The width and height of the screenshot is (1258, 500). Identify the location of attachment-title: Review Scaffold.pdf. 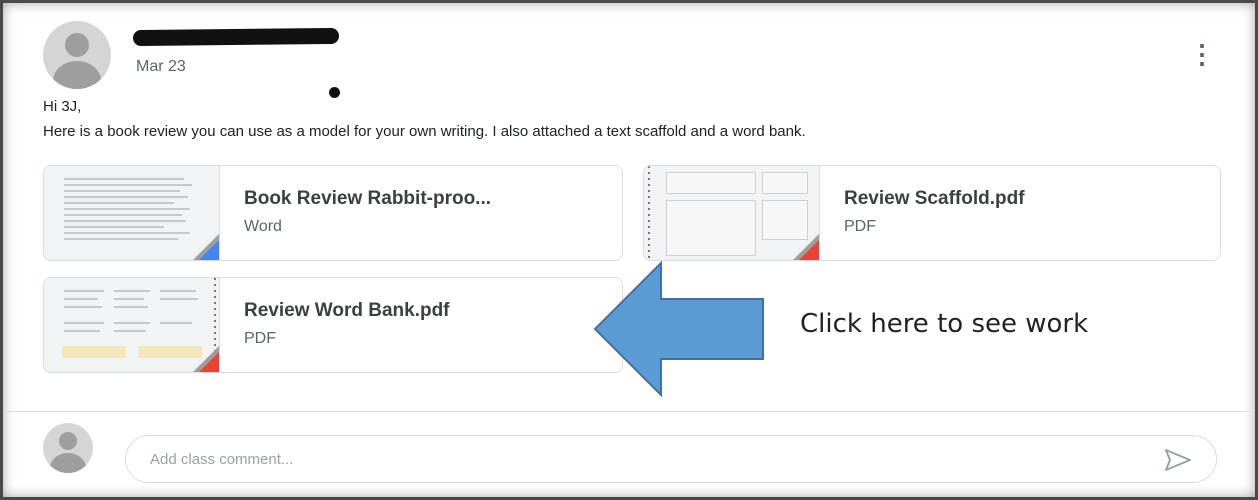
(934, 198).